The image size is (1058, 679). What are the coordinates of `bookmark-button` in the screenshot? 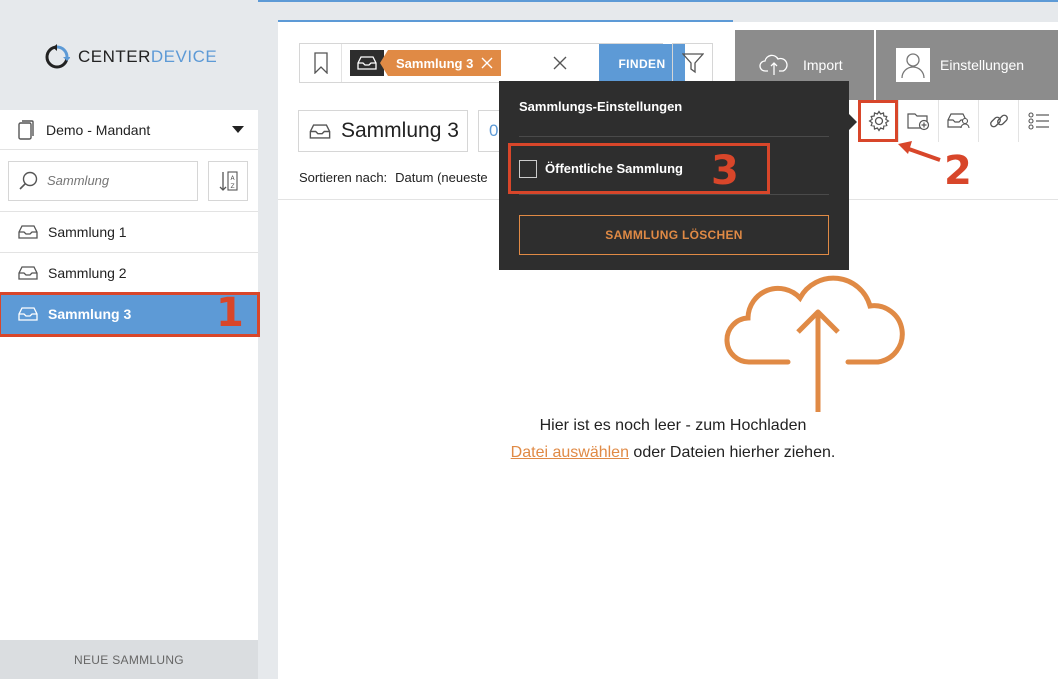 It's located at (321, 63).